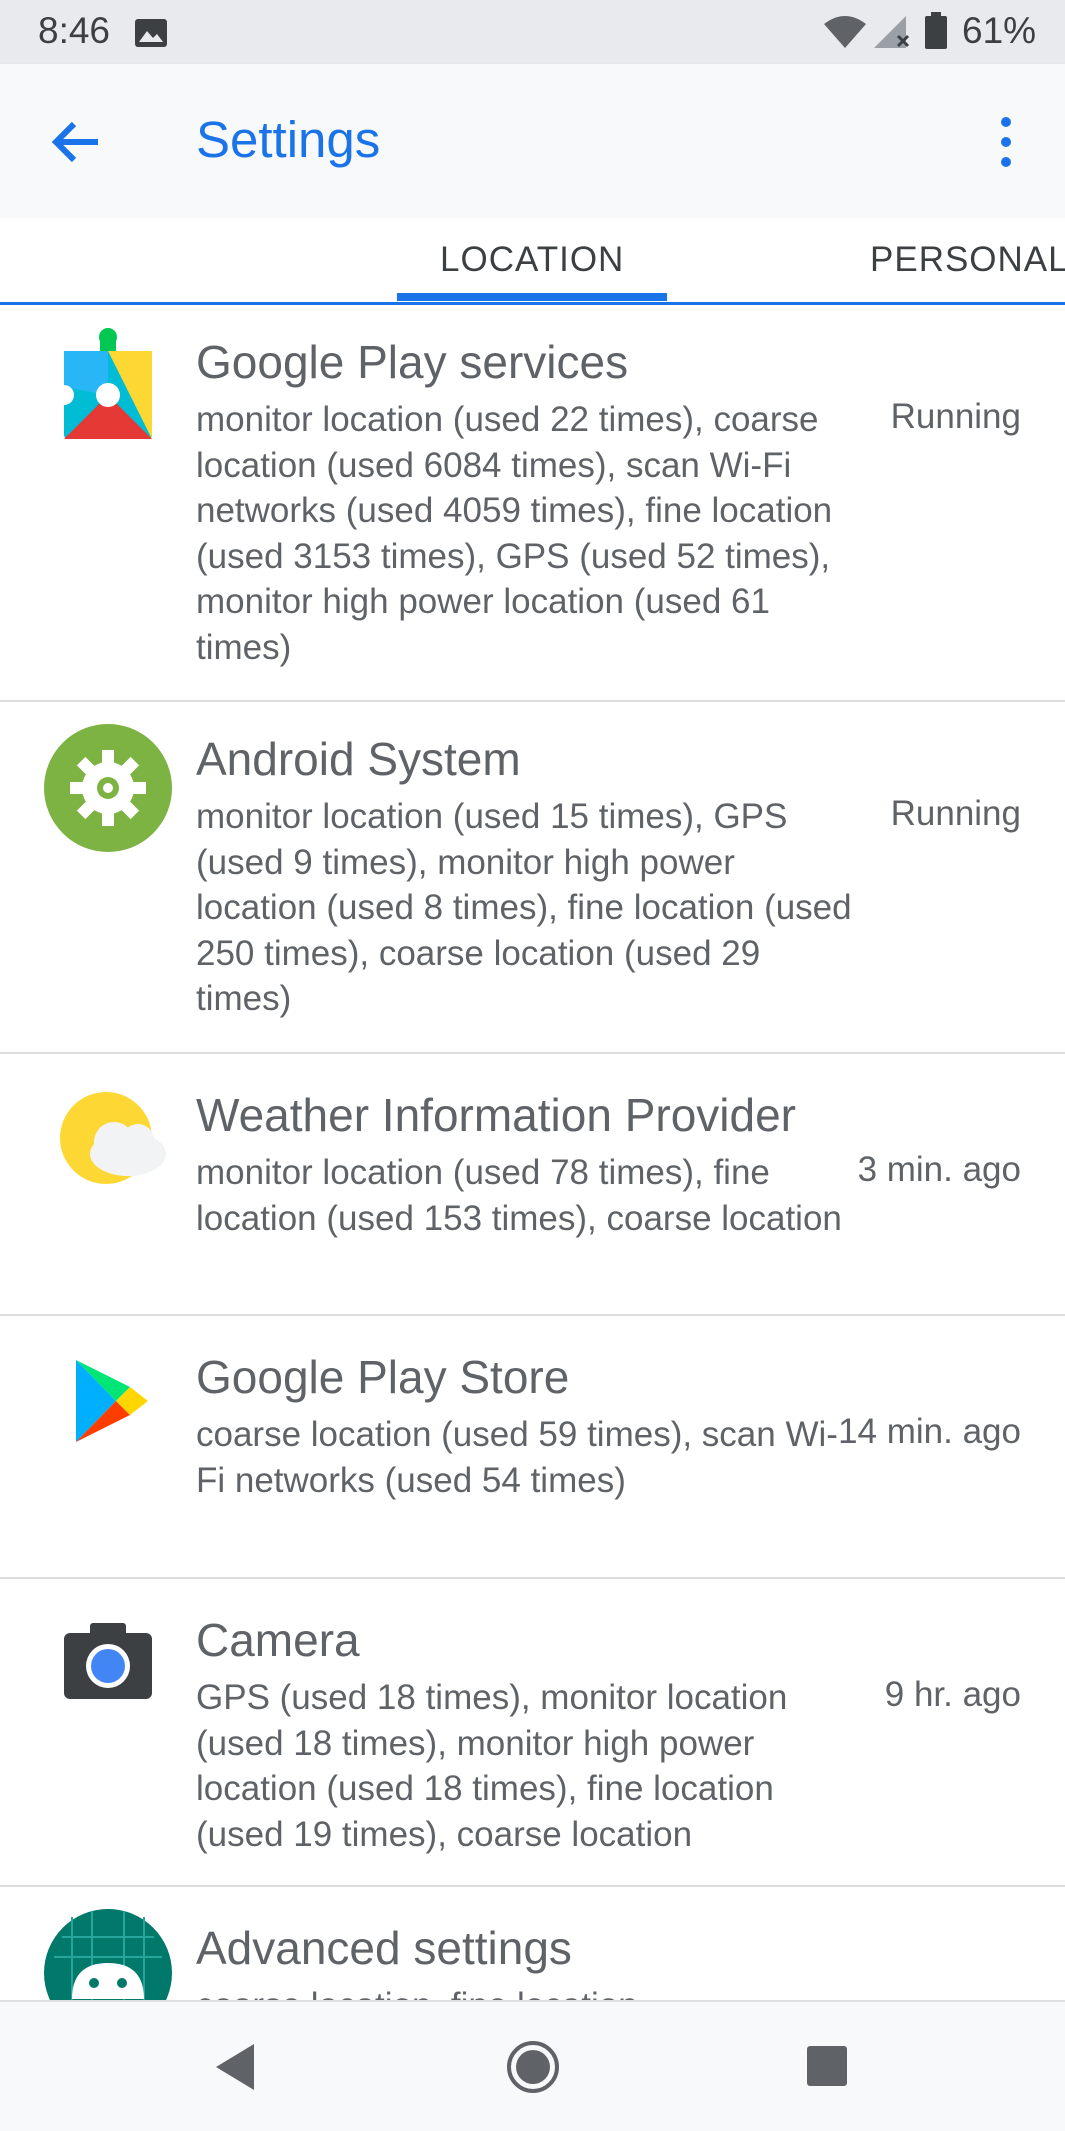 This screenshot has width=1065, height=2131. Describe the element at coordinates (967, 260) in the screenshot. I see `tab-personal: PERSONAL` at that location.